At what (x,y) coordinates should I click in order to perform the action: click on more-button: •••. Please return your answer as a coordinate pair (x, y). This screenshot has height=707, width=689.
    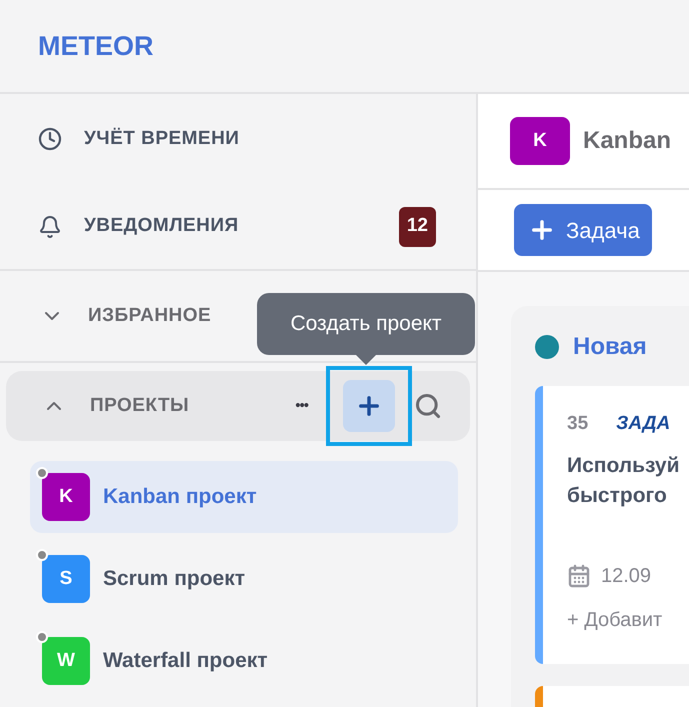
    Looking at the image, I should click on (301, 406).